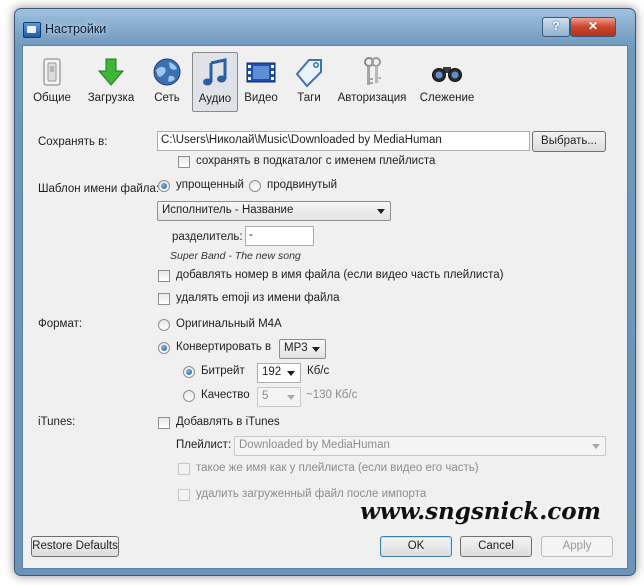 Image resolution: width=644 pixels, height=585 pixels. Describe the element at coordinates (296, 348) in the screenshot. I see `convert-format-value: MP3` at that location.